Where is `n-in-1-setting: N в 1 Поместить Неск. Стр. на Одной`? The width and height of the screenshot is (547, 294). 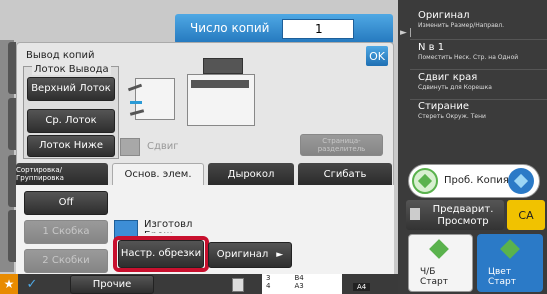 n-in-1-setting: N в 1 Поместить Неск. Стр. на Одной is located at coordinates (478, 56).